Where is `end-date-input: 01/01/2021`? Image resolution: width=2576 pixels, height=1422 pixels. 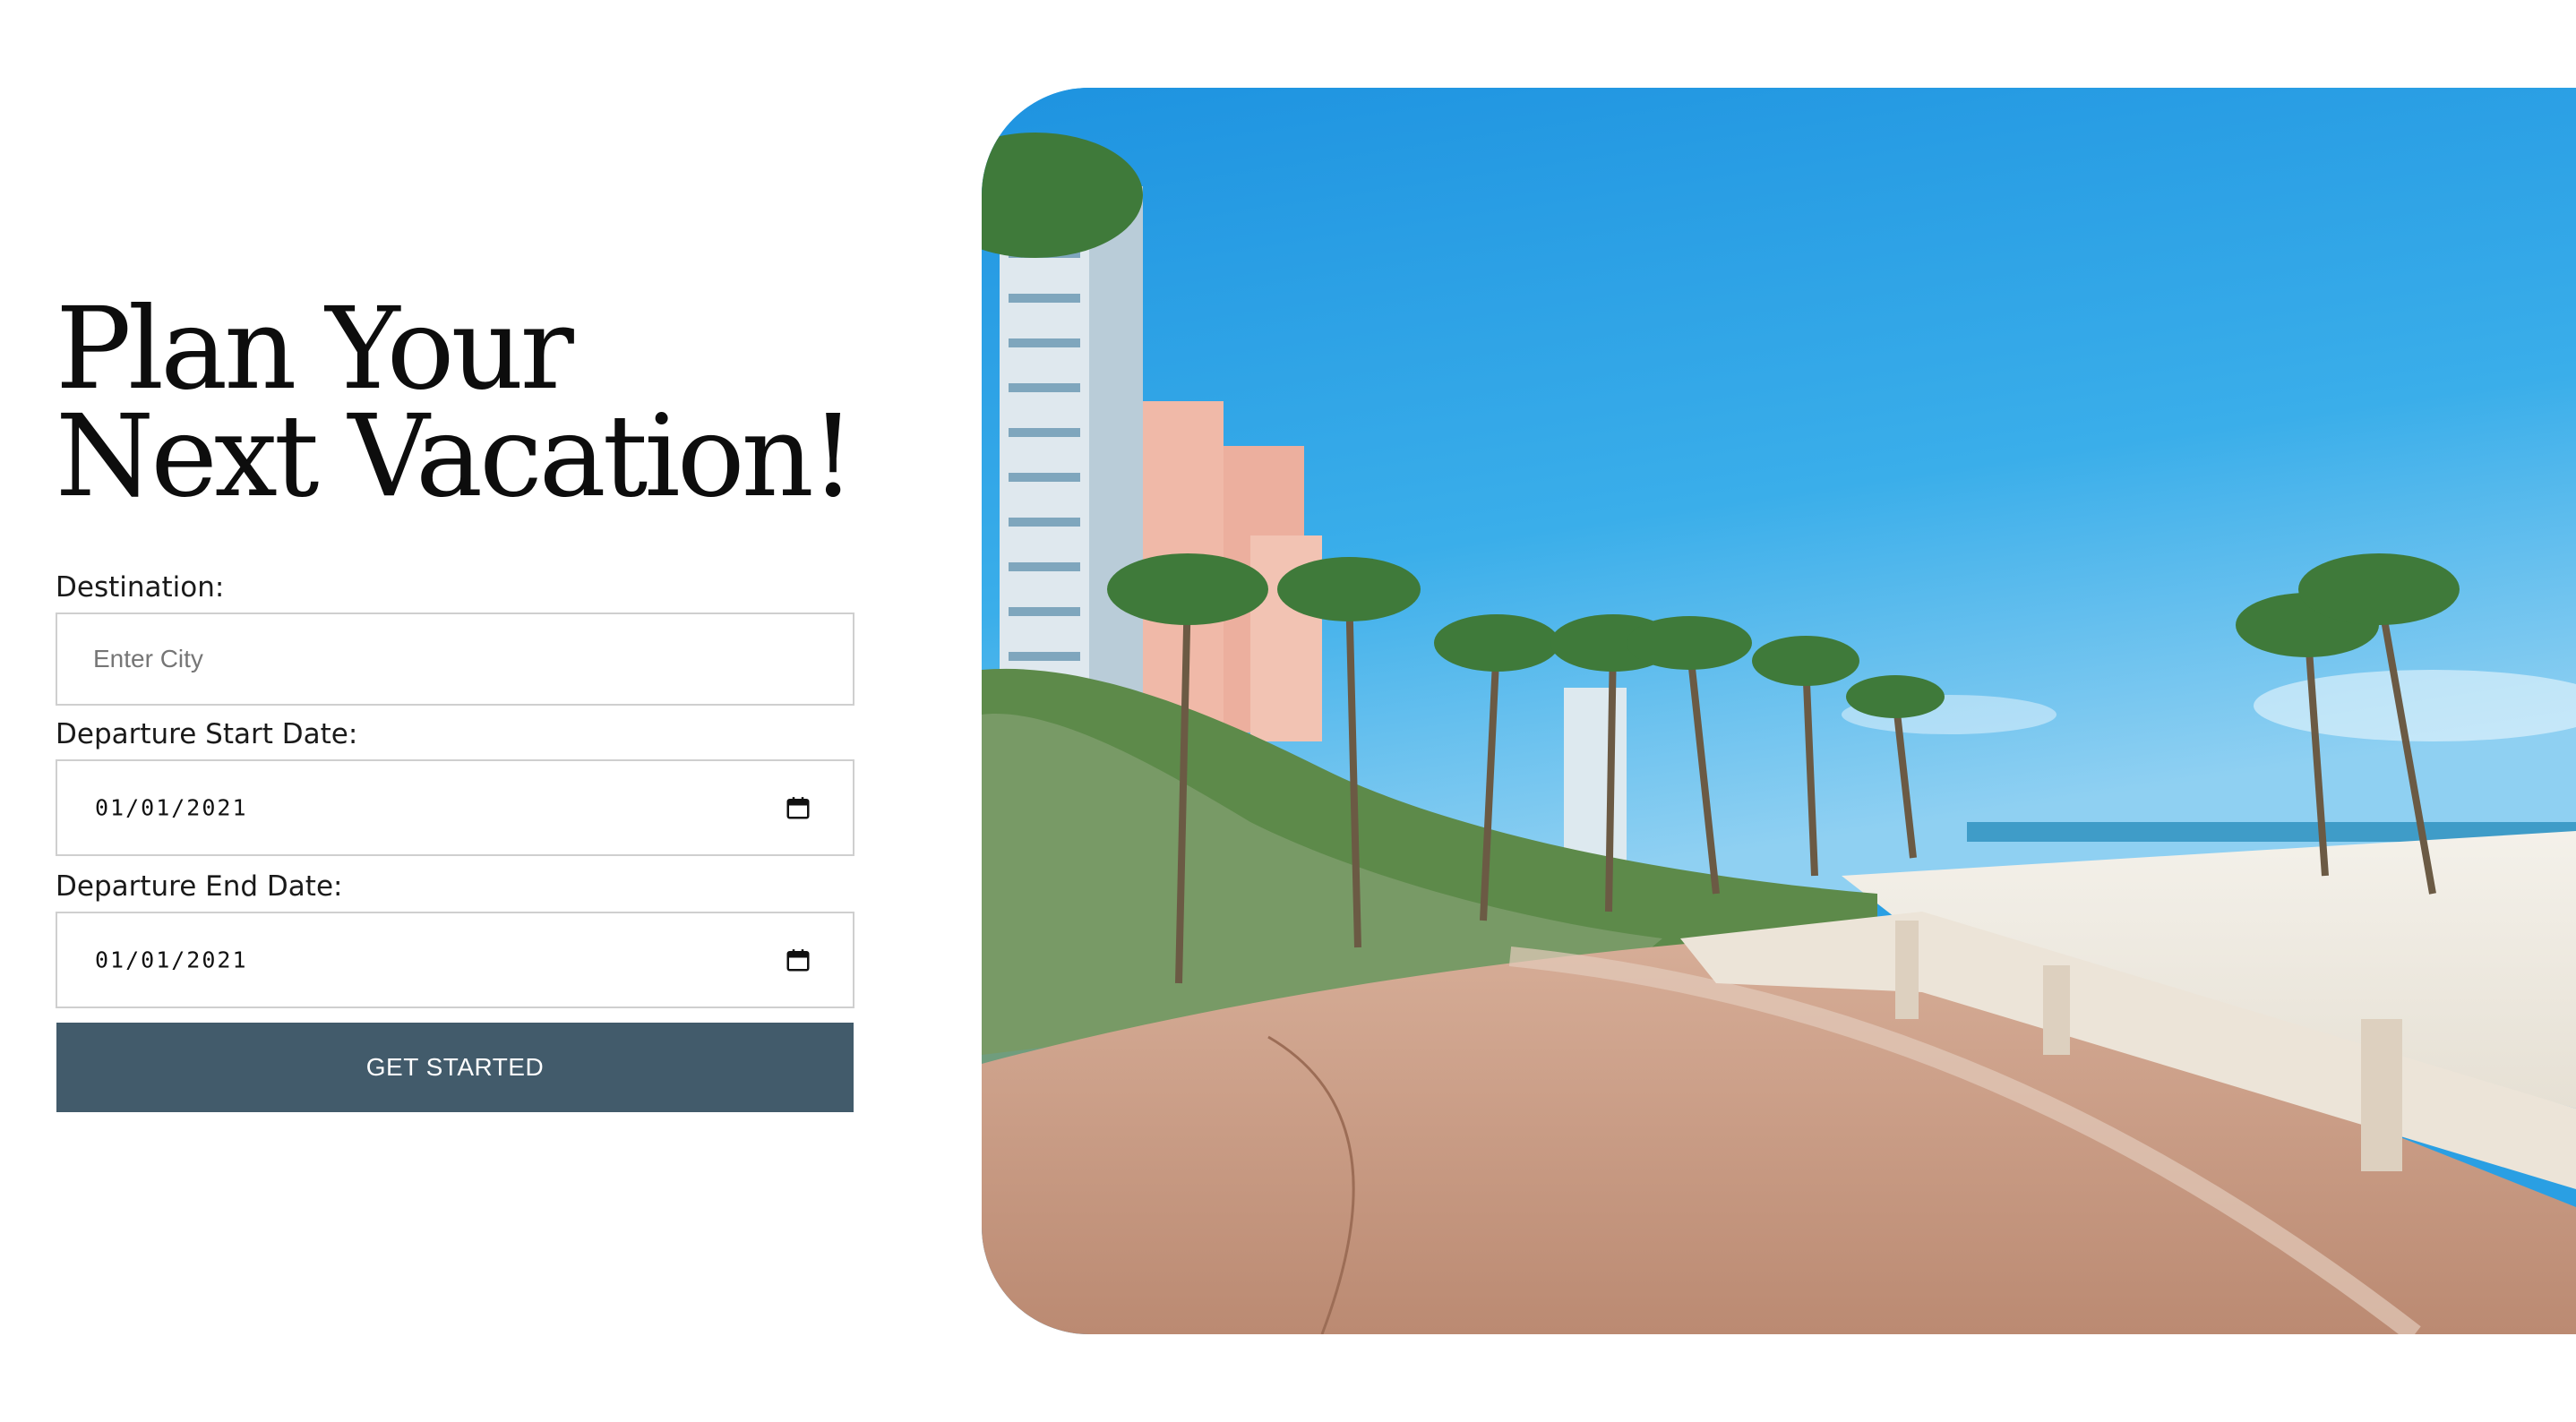 end-date-input: 01/01/2021 is located at coordinates (455, 960).